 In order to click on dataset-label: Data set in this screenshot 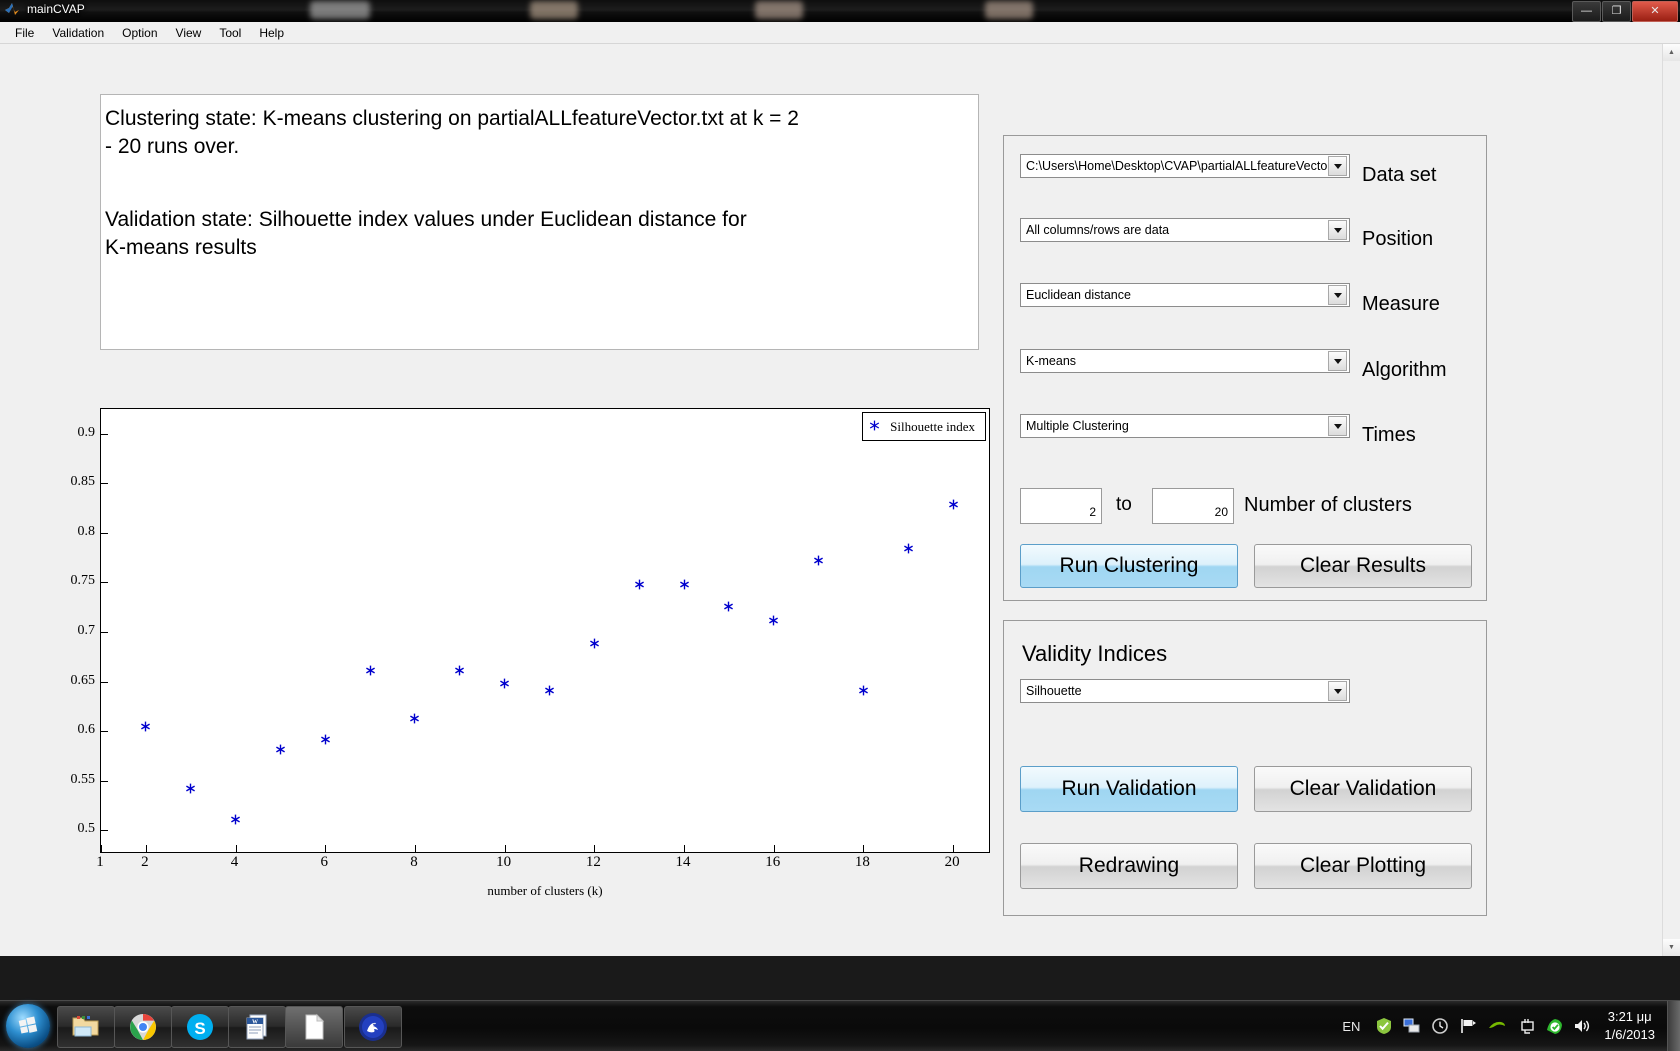, I will do `click(1399, 175)`.